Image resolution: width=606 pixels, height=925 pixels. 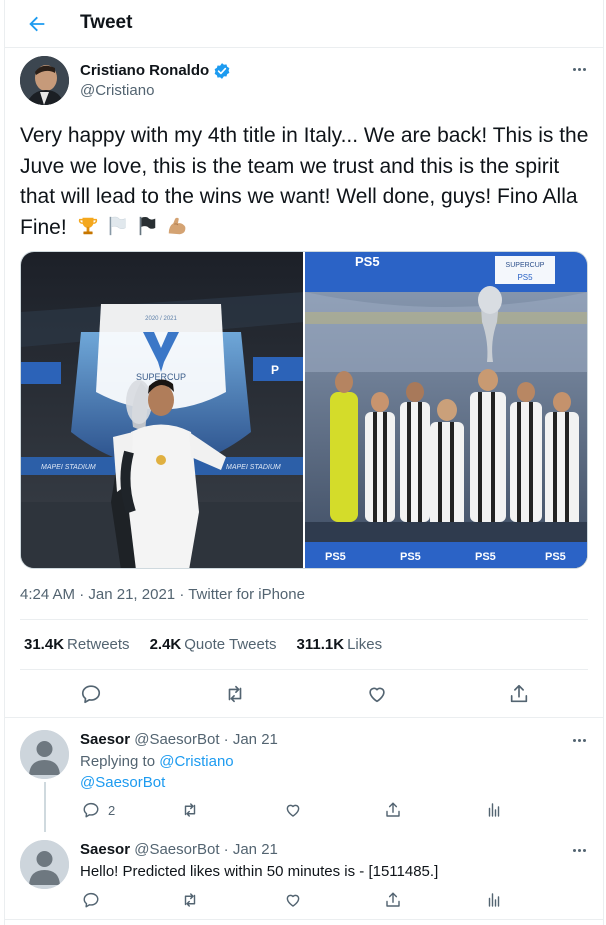 I want to click on quote-tweets-stat: 2.4K Quote Tweets, so click(x=213, y=645).